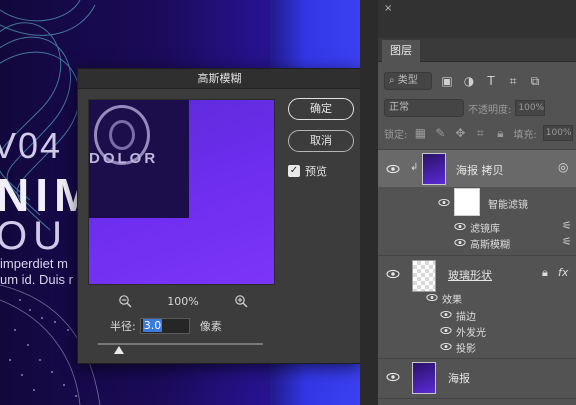 This screenshot has height=405, width=576. I want to click on blend-row: 正常 不透明度: 100%, so click(477, 108).